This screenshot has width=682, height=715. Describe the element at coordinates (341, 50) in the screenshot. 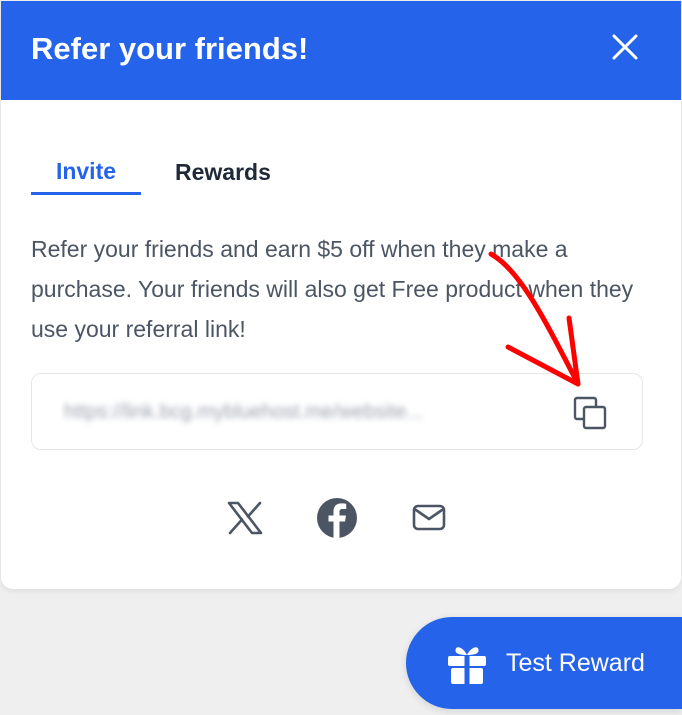

I see `modal-header: Refer your friends!` at that location.